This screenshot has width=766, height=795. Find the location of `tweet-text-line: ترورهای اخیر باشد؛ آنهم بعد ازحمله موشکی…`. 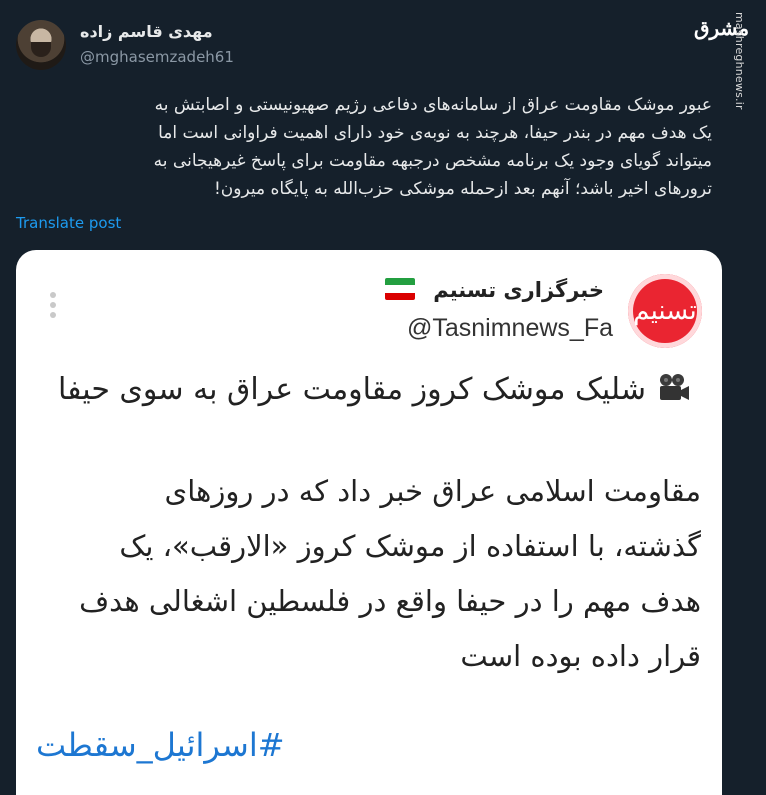

tweet-text-line: ترورهای اخیر باشد؛ آنهم بعد ازحمله موشکی… is located at coordinates (462, 189).